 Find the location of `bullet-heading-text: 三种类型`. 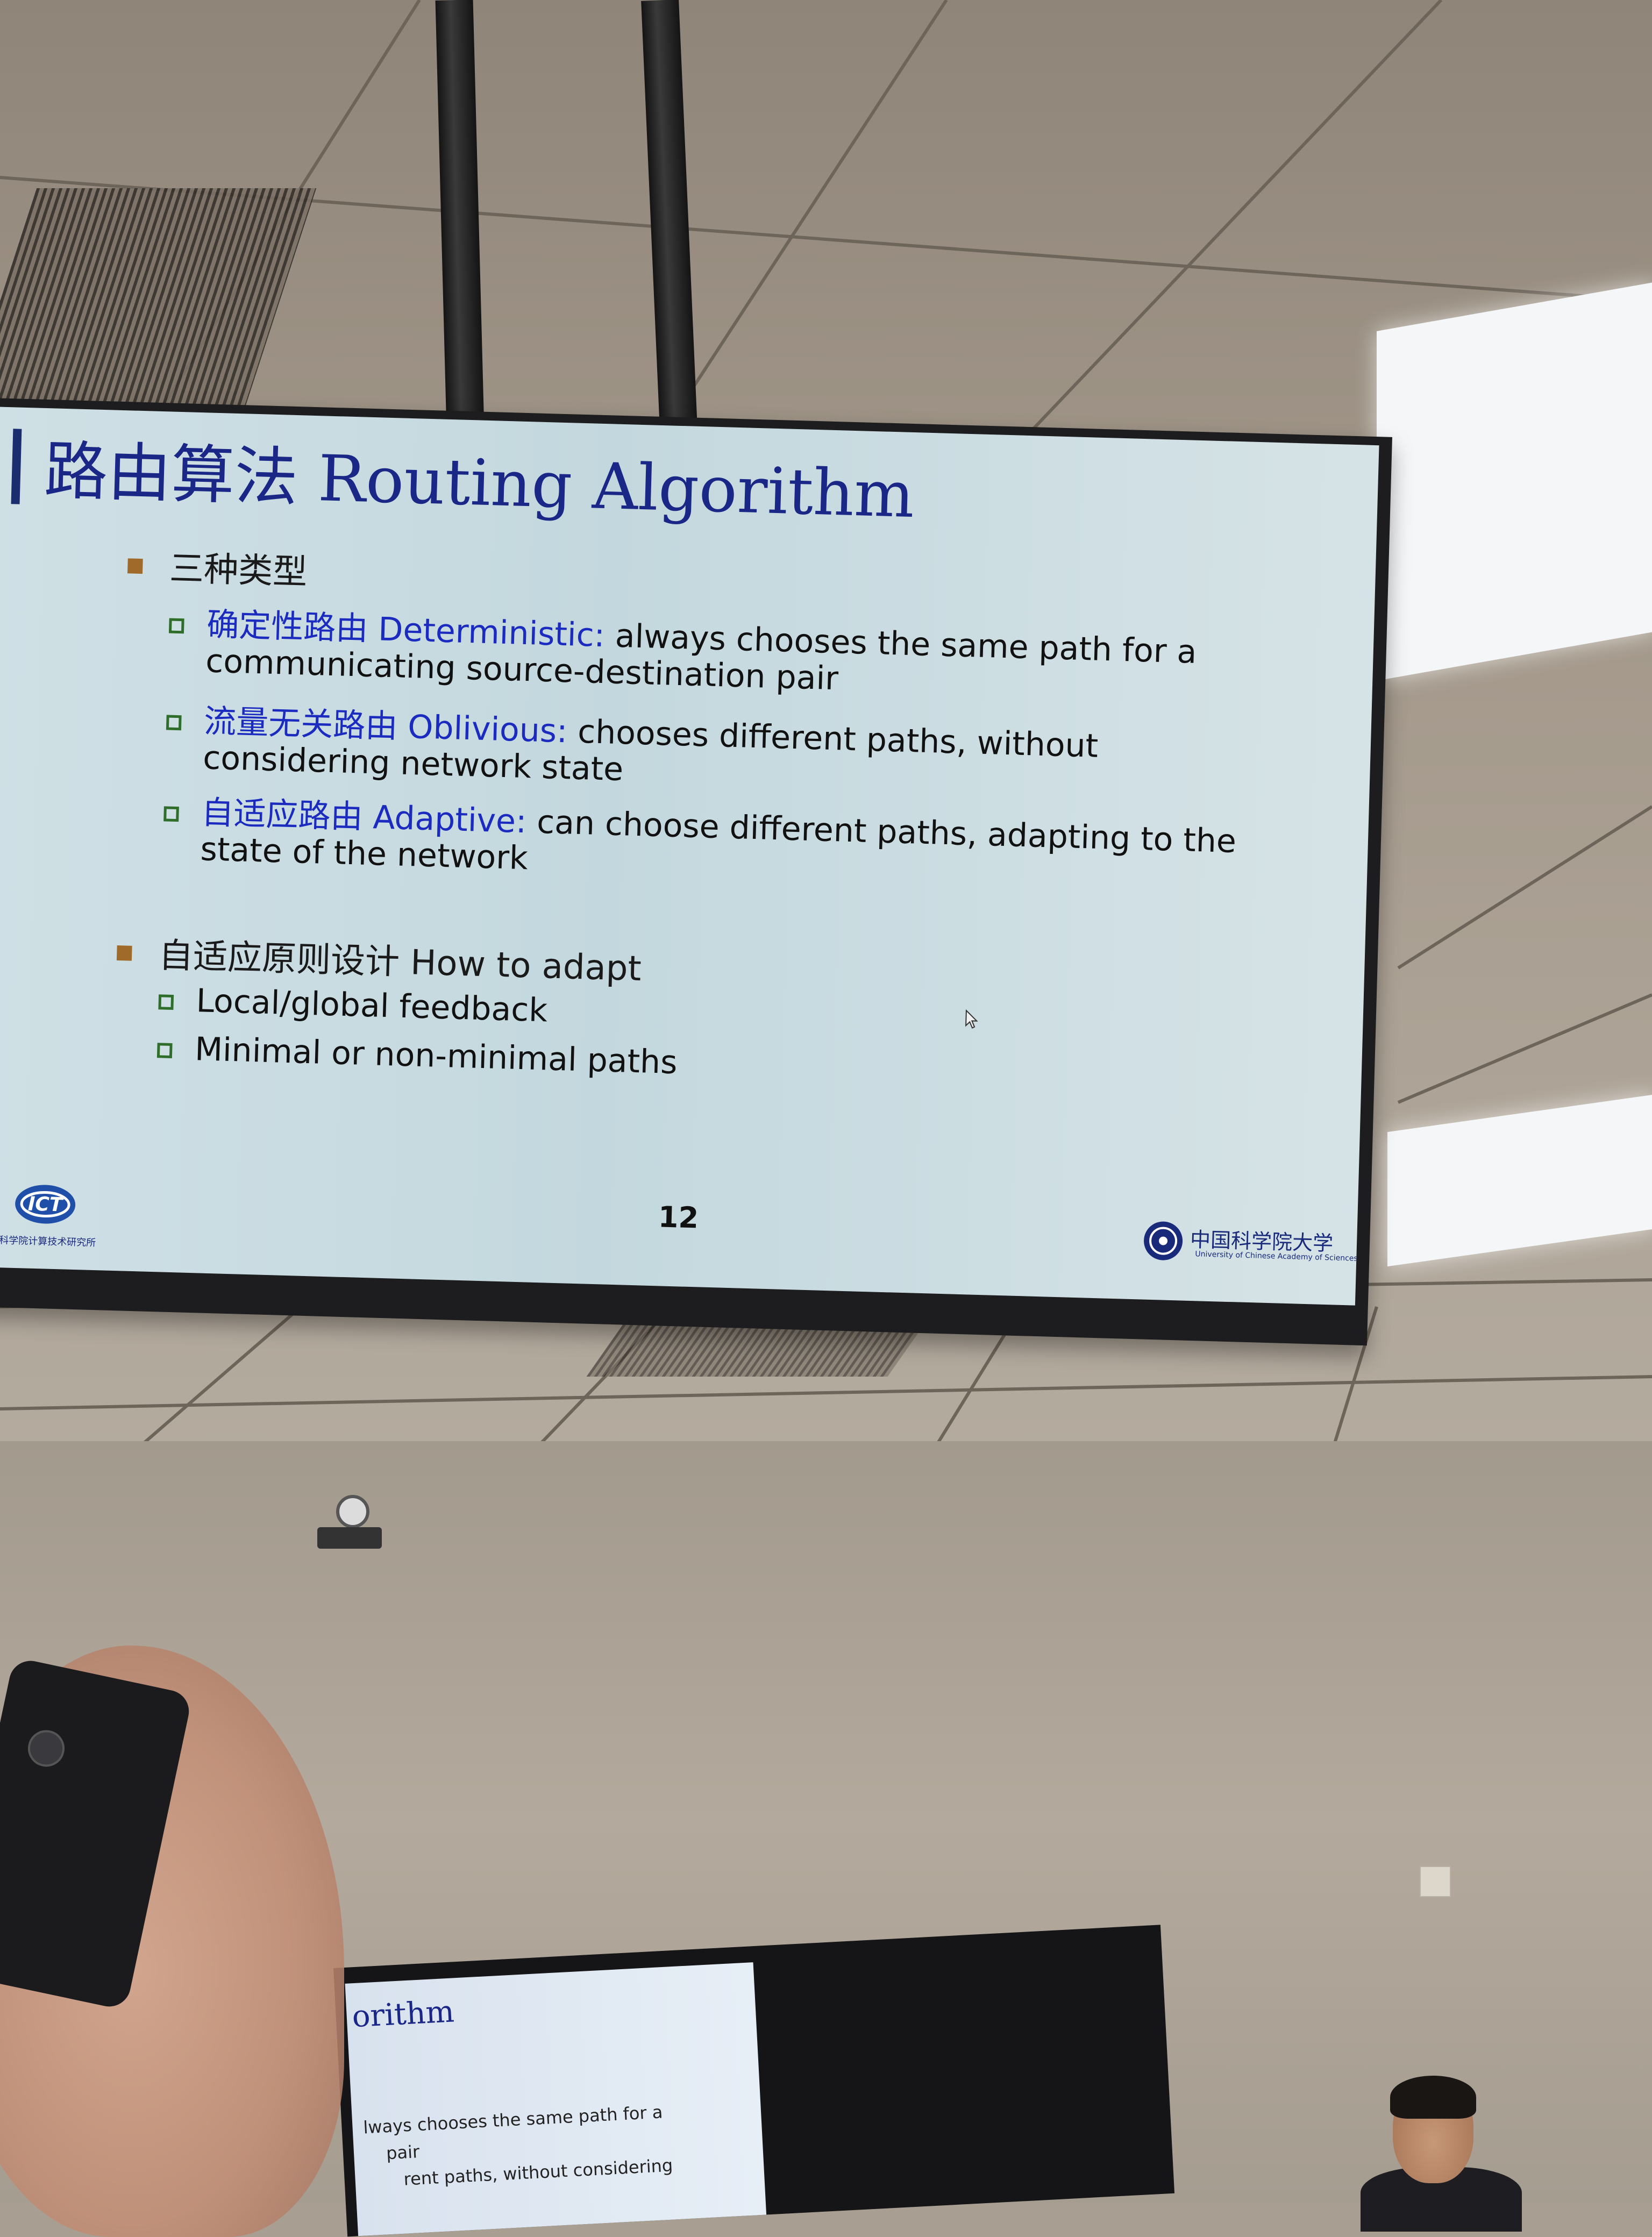

bullet-heading-text: 三种类型 is located at coordinates (238, 571).